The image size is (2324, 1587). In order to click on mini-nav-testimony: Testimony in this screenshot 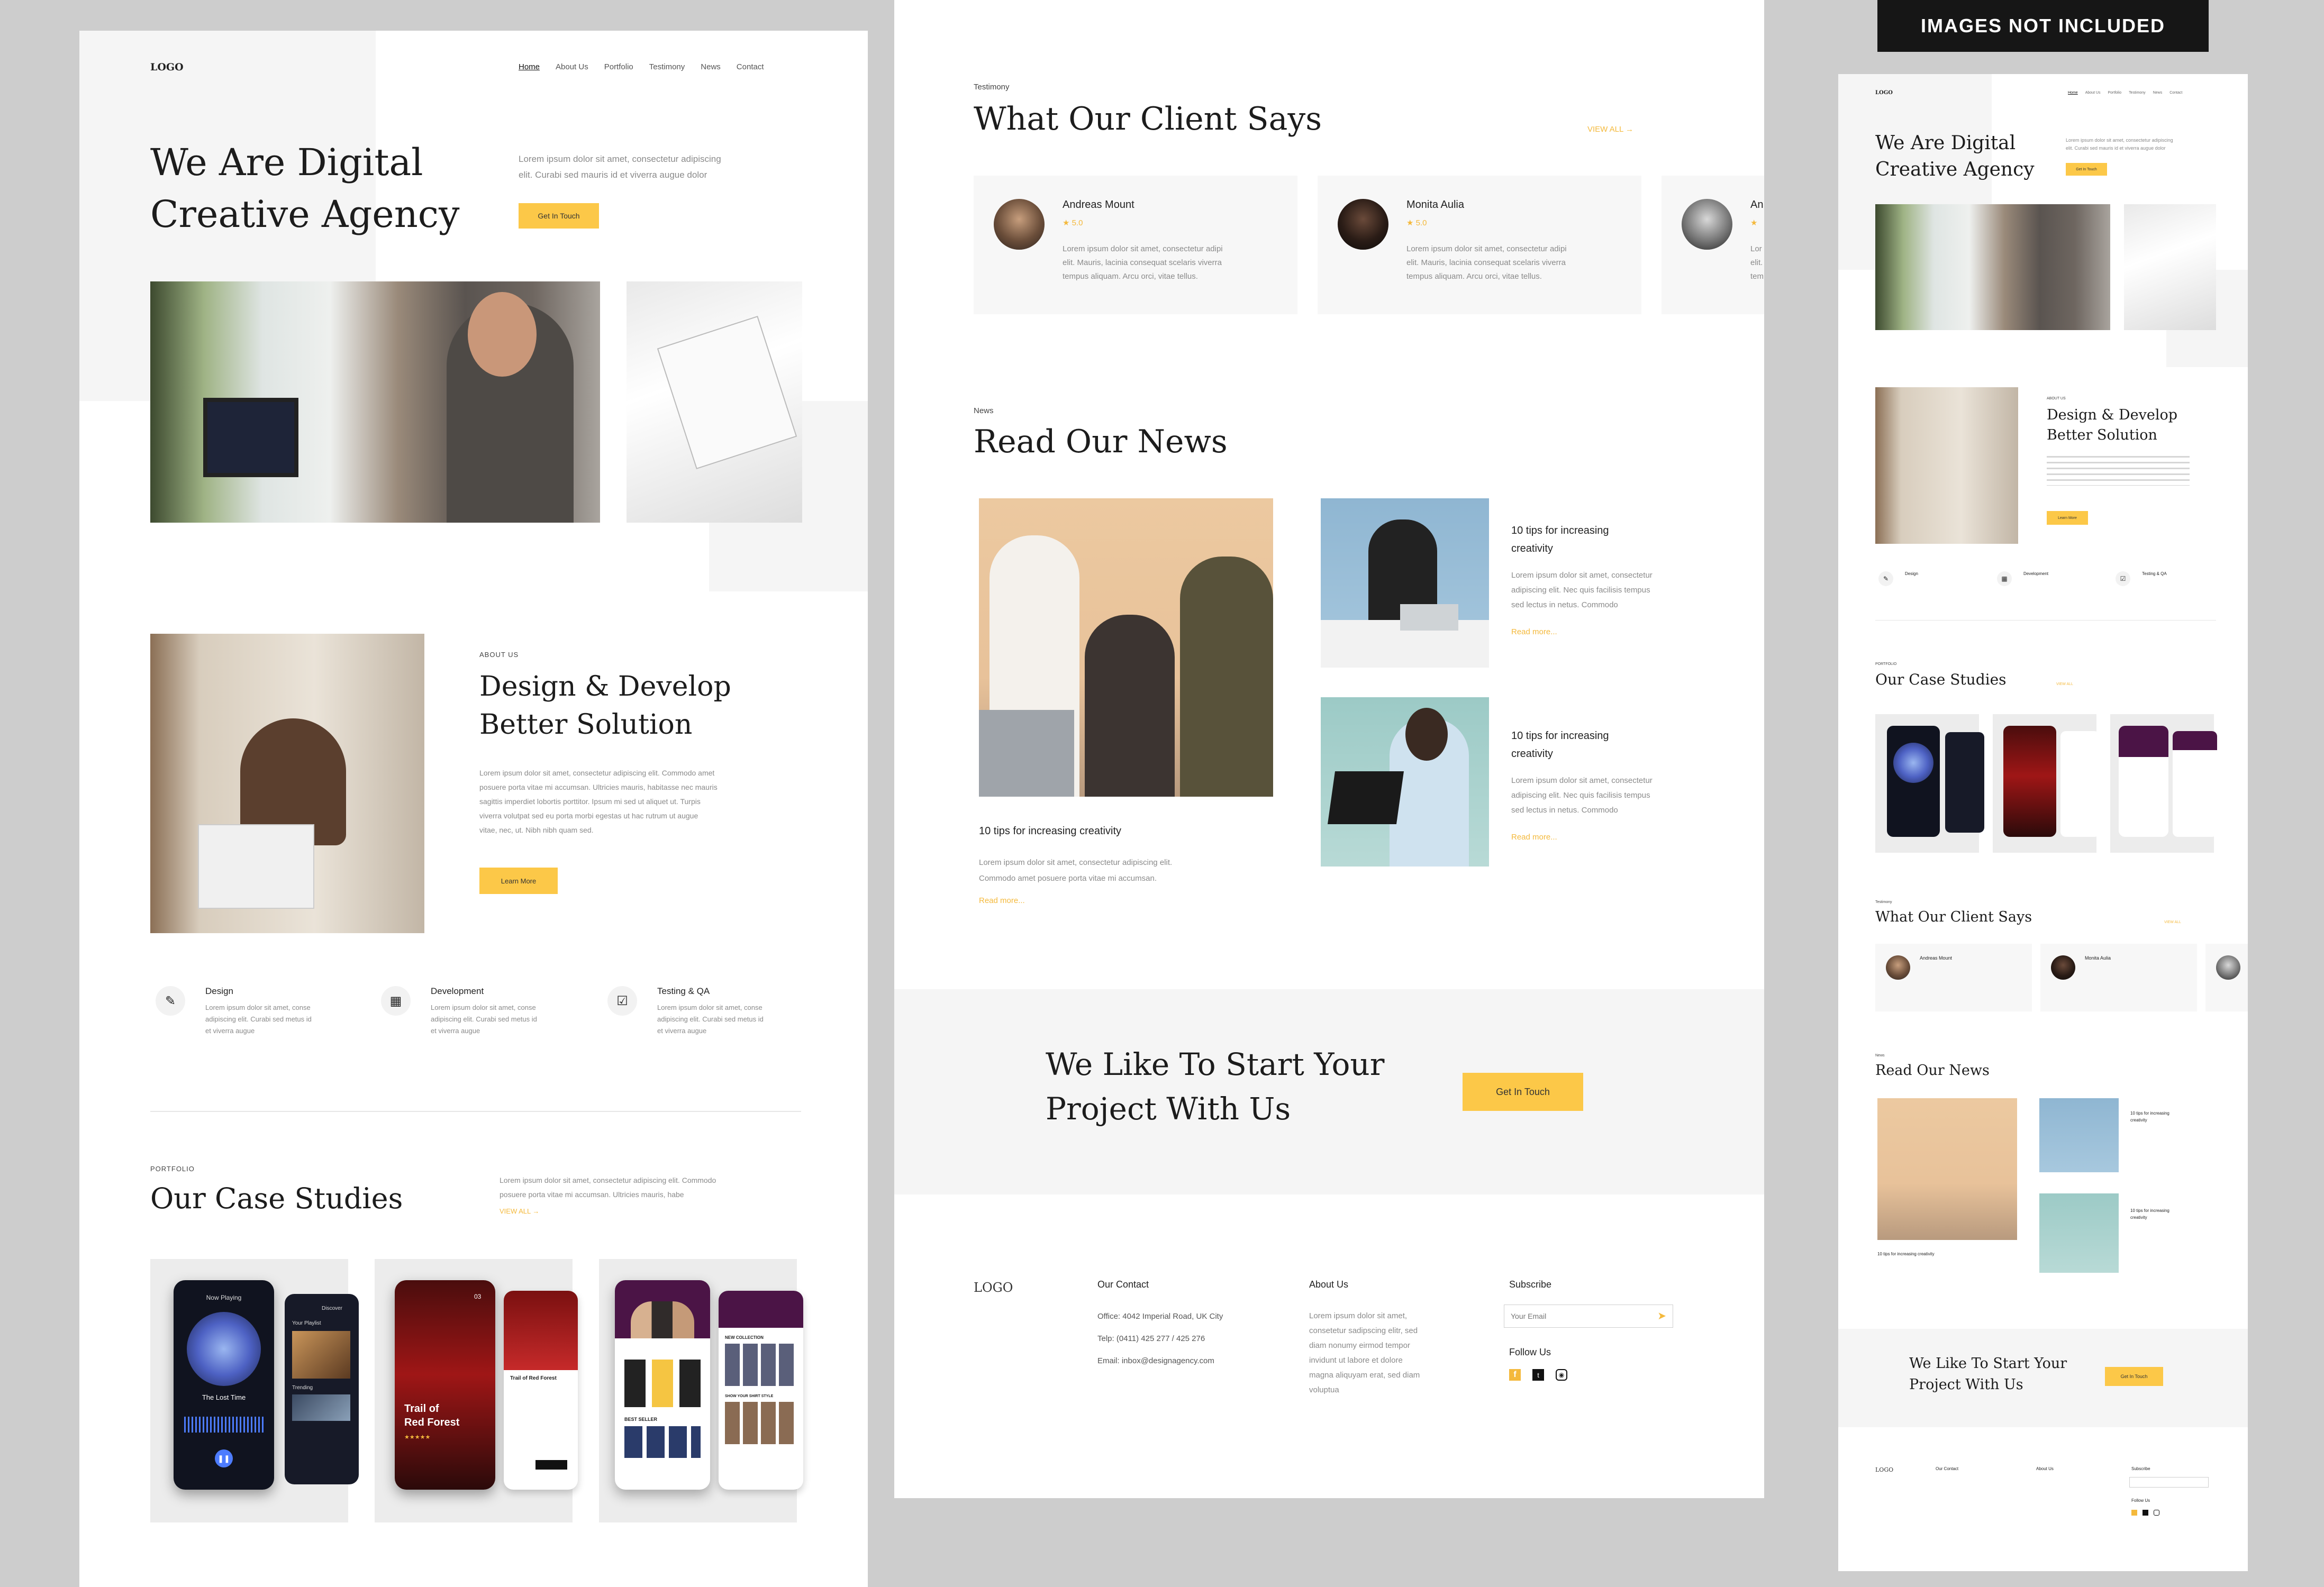, I will do `click(2137, 93)`.